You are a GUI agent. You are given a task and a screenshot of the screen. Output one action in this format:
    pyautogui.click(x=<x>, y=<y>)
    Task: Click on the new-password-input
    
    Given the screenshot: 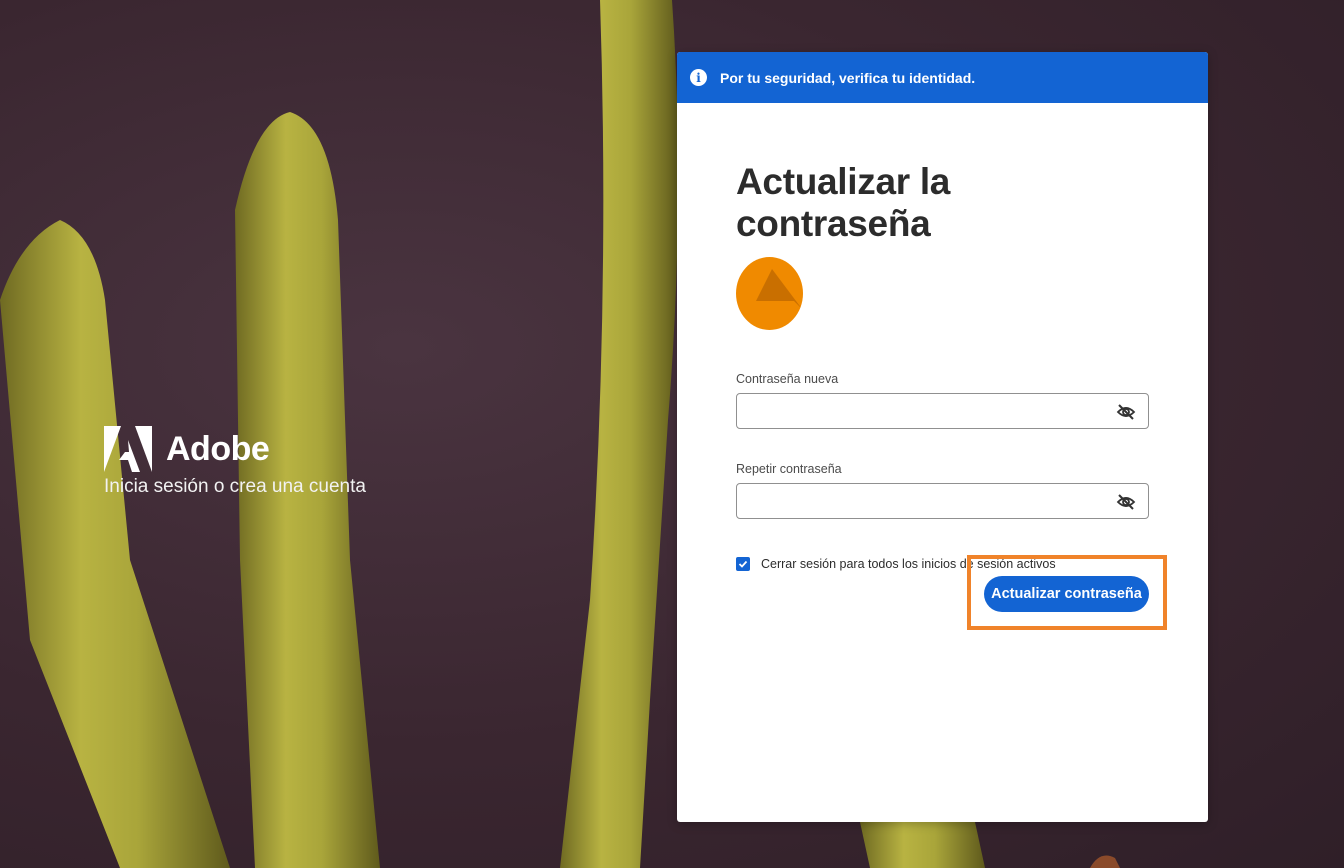 What is the action you would take?
    pyautogui.click(x=927, y=411)
    